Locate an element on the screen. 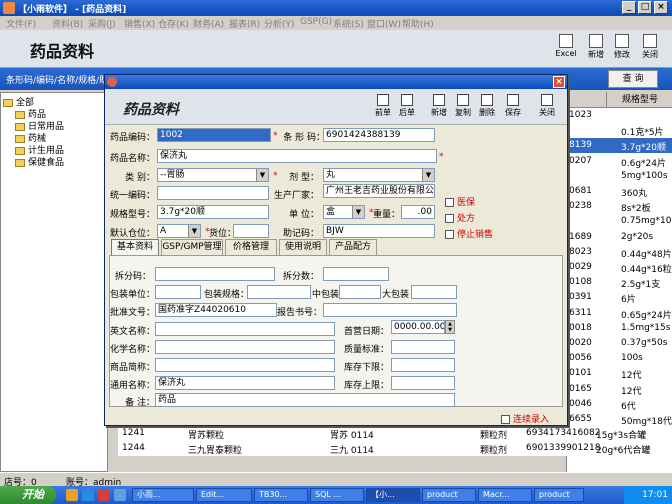  unit-select: 盒 ▼ is located at coordinates (344, 212).